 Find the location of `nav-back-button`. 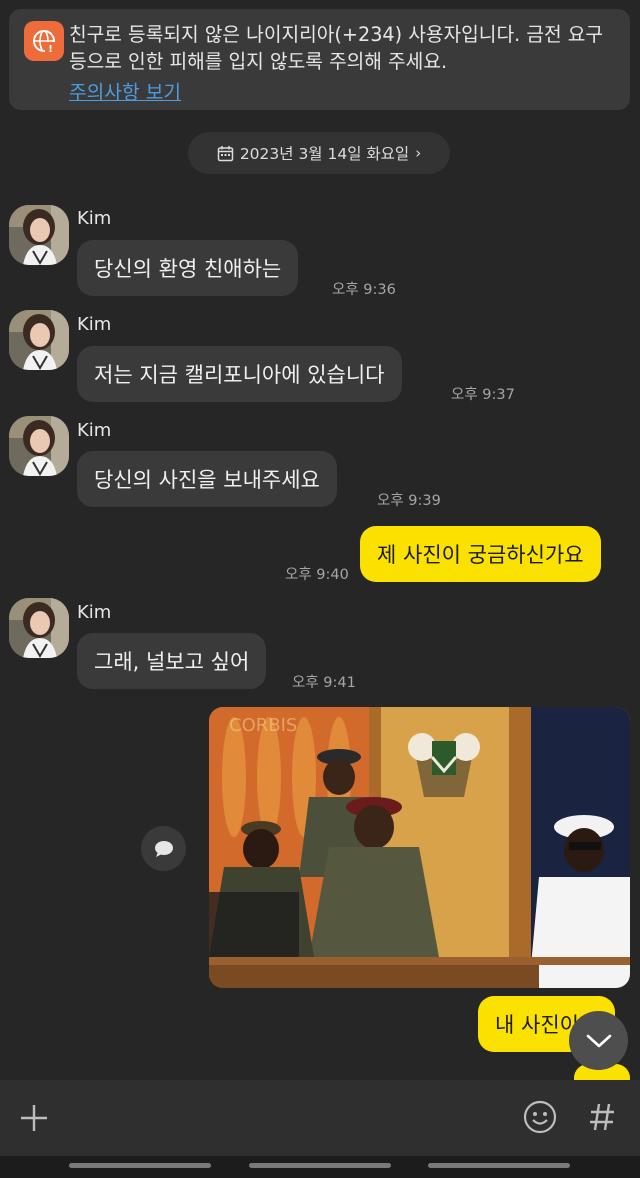

nav-back-button is located at coordinates (499, 1165).